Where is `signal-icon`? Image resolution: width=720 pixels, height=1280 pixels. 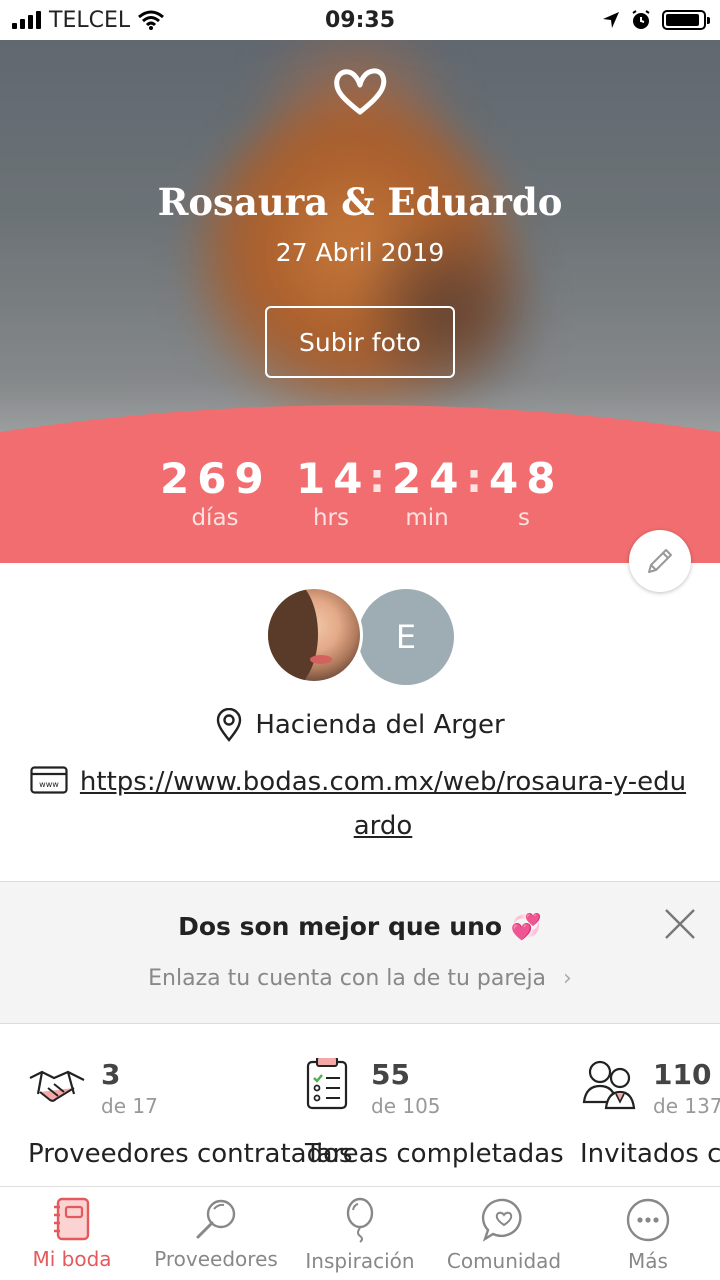 signal-icon is located at coordinates (26, 20).